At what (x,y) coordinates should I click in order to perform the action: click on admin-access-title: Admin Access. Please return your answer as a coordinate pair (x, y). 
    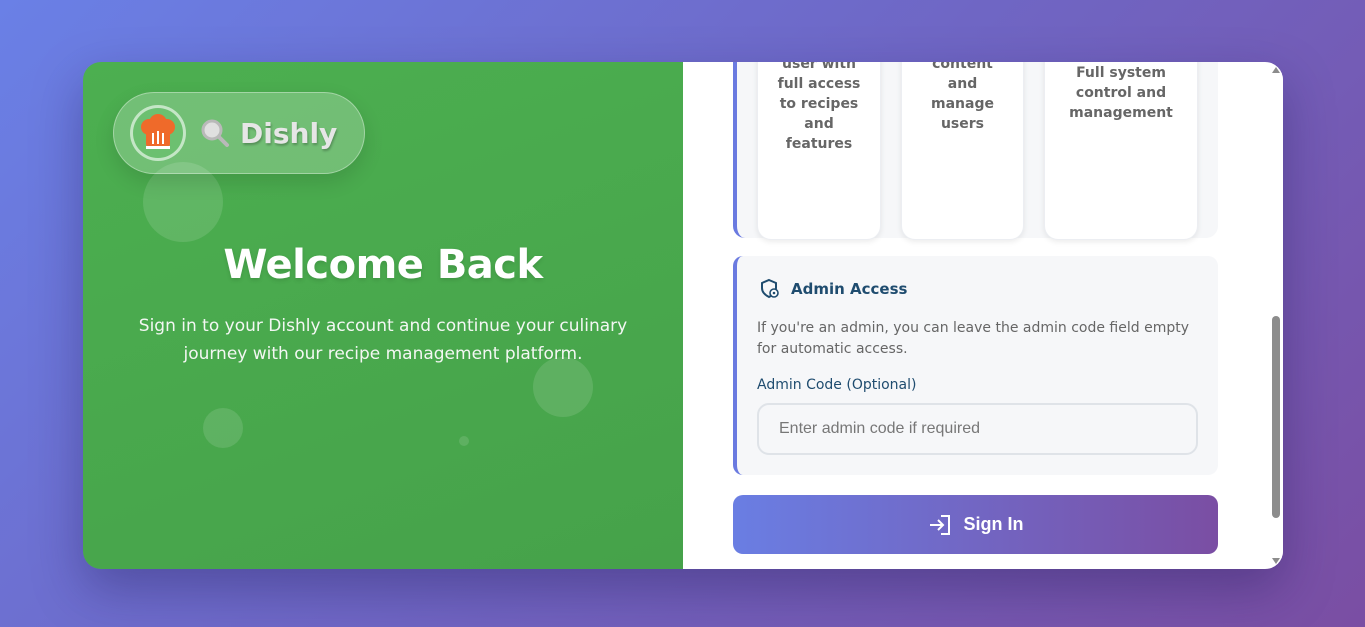
    Looking at the image, I should click on (849, 289).